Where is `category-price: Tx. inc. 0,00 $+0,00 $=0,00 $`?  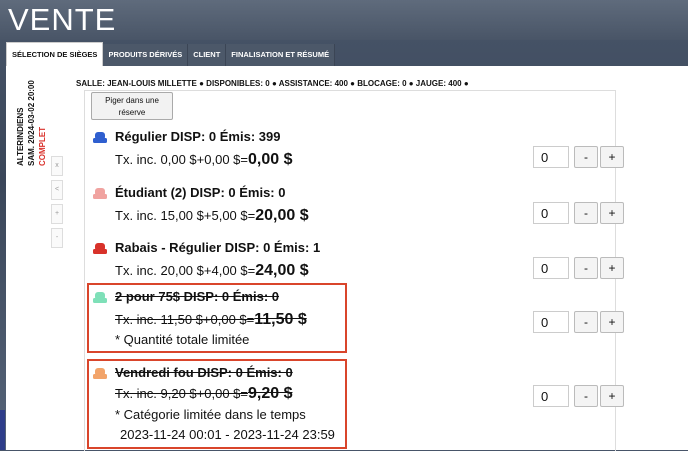
category-price: Tx. inc. 0,00 $+0,00 $=0,00 $ is located at coordinates (204, 159).